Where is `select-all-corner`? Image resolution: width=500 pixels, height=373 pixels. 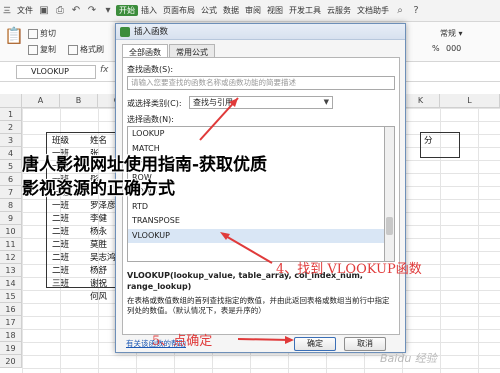 select-all-corner is located at coordinates (11, 101).